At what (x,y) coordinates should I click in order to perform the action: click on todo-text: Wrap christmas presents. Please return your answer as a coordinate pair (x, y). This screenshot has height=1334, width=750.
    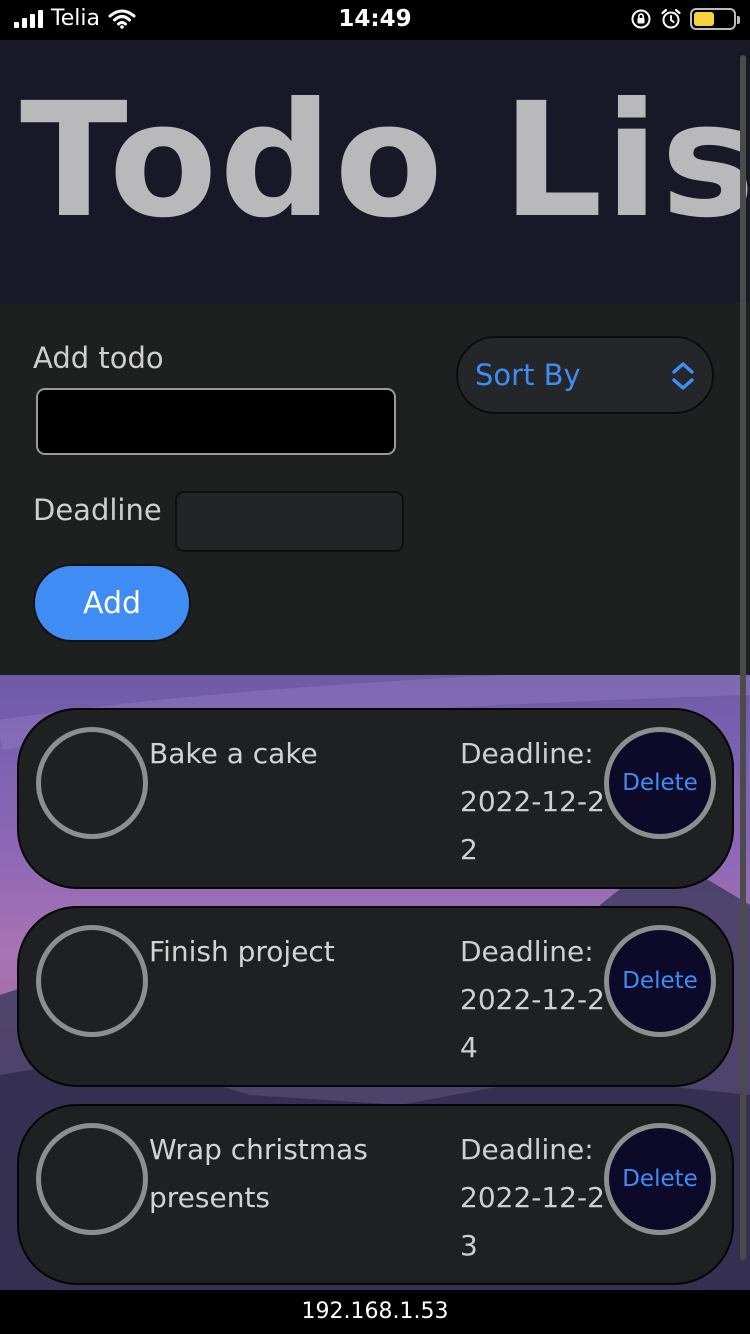
    Looking at the image, I should click on (258, 1173).